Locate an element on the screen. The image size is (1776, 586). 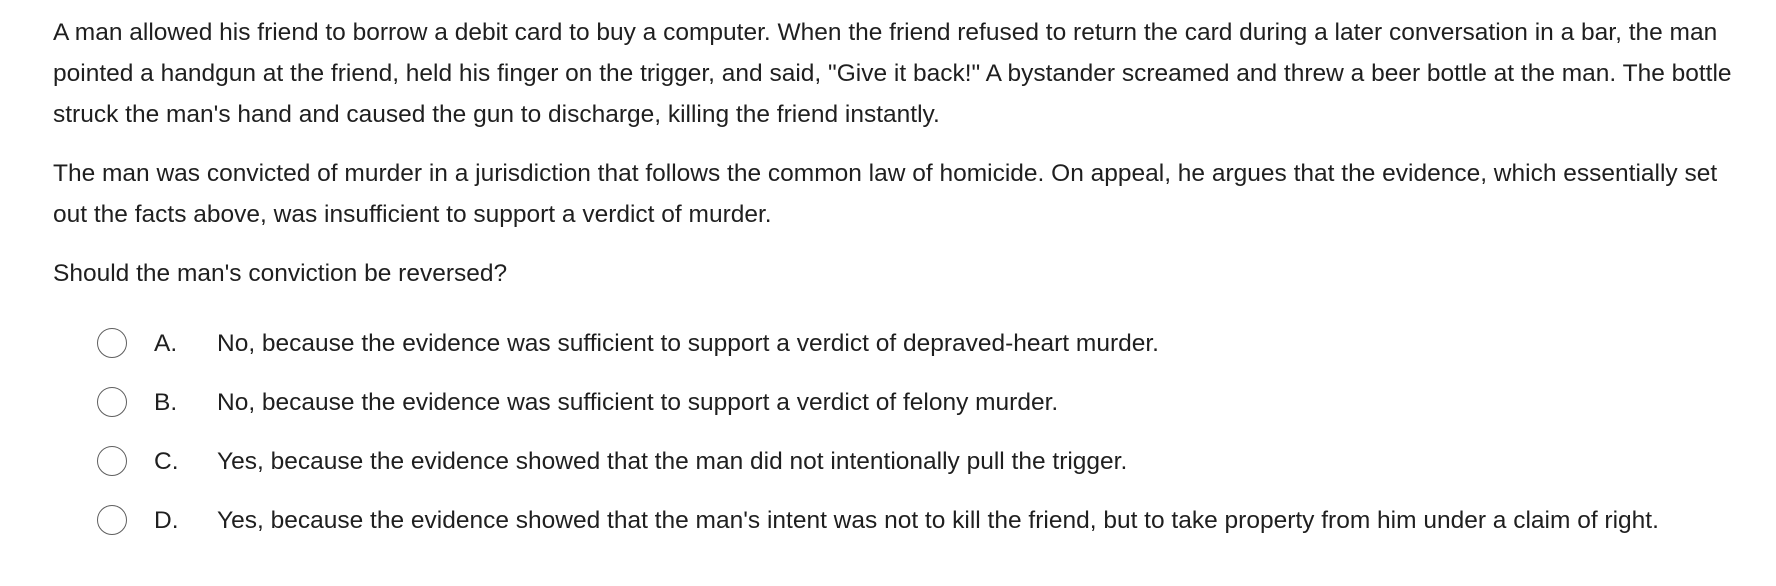
question-prompt: Should the man's conviction be reversed? is located at coordinates (280, 273).